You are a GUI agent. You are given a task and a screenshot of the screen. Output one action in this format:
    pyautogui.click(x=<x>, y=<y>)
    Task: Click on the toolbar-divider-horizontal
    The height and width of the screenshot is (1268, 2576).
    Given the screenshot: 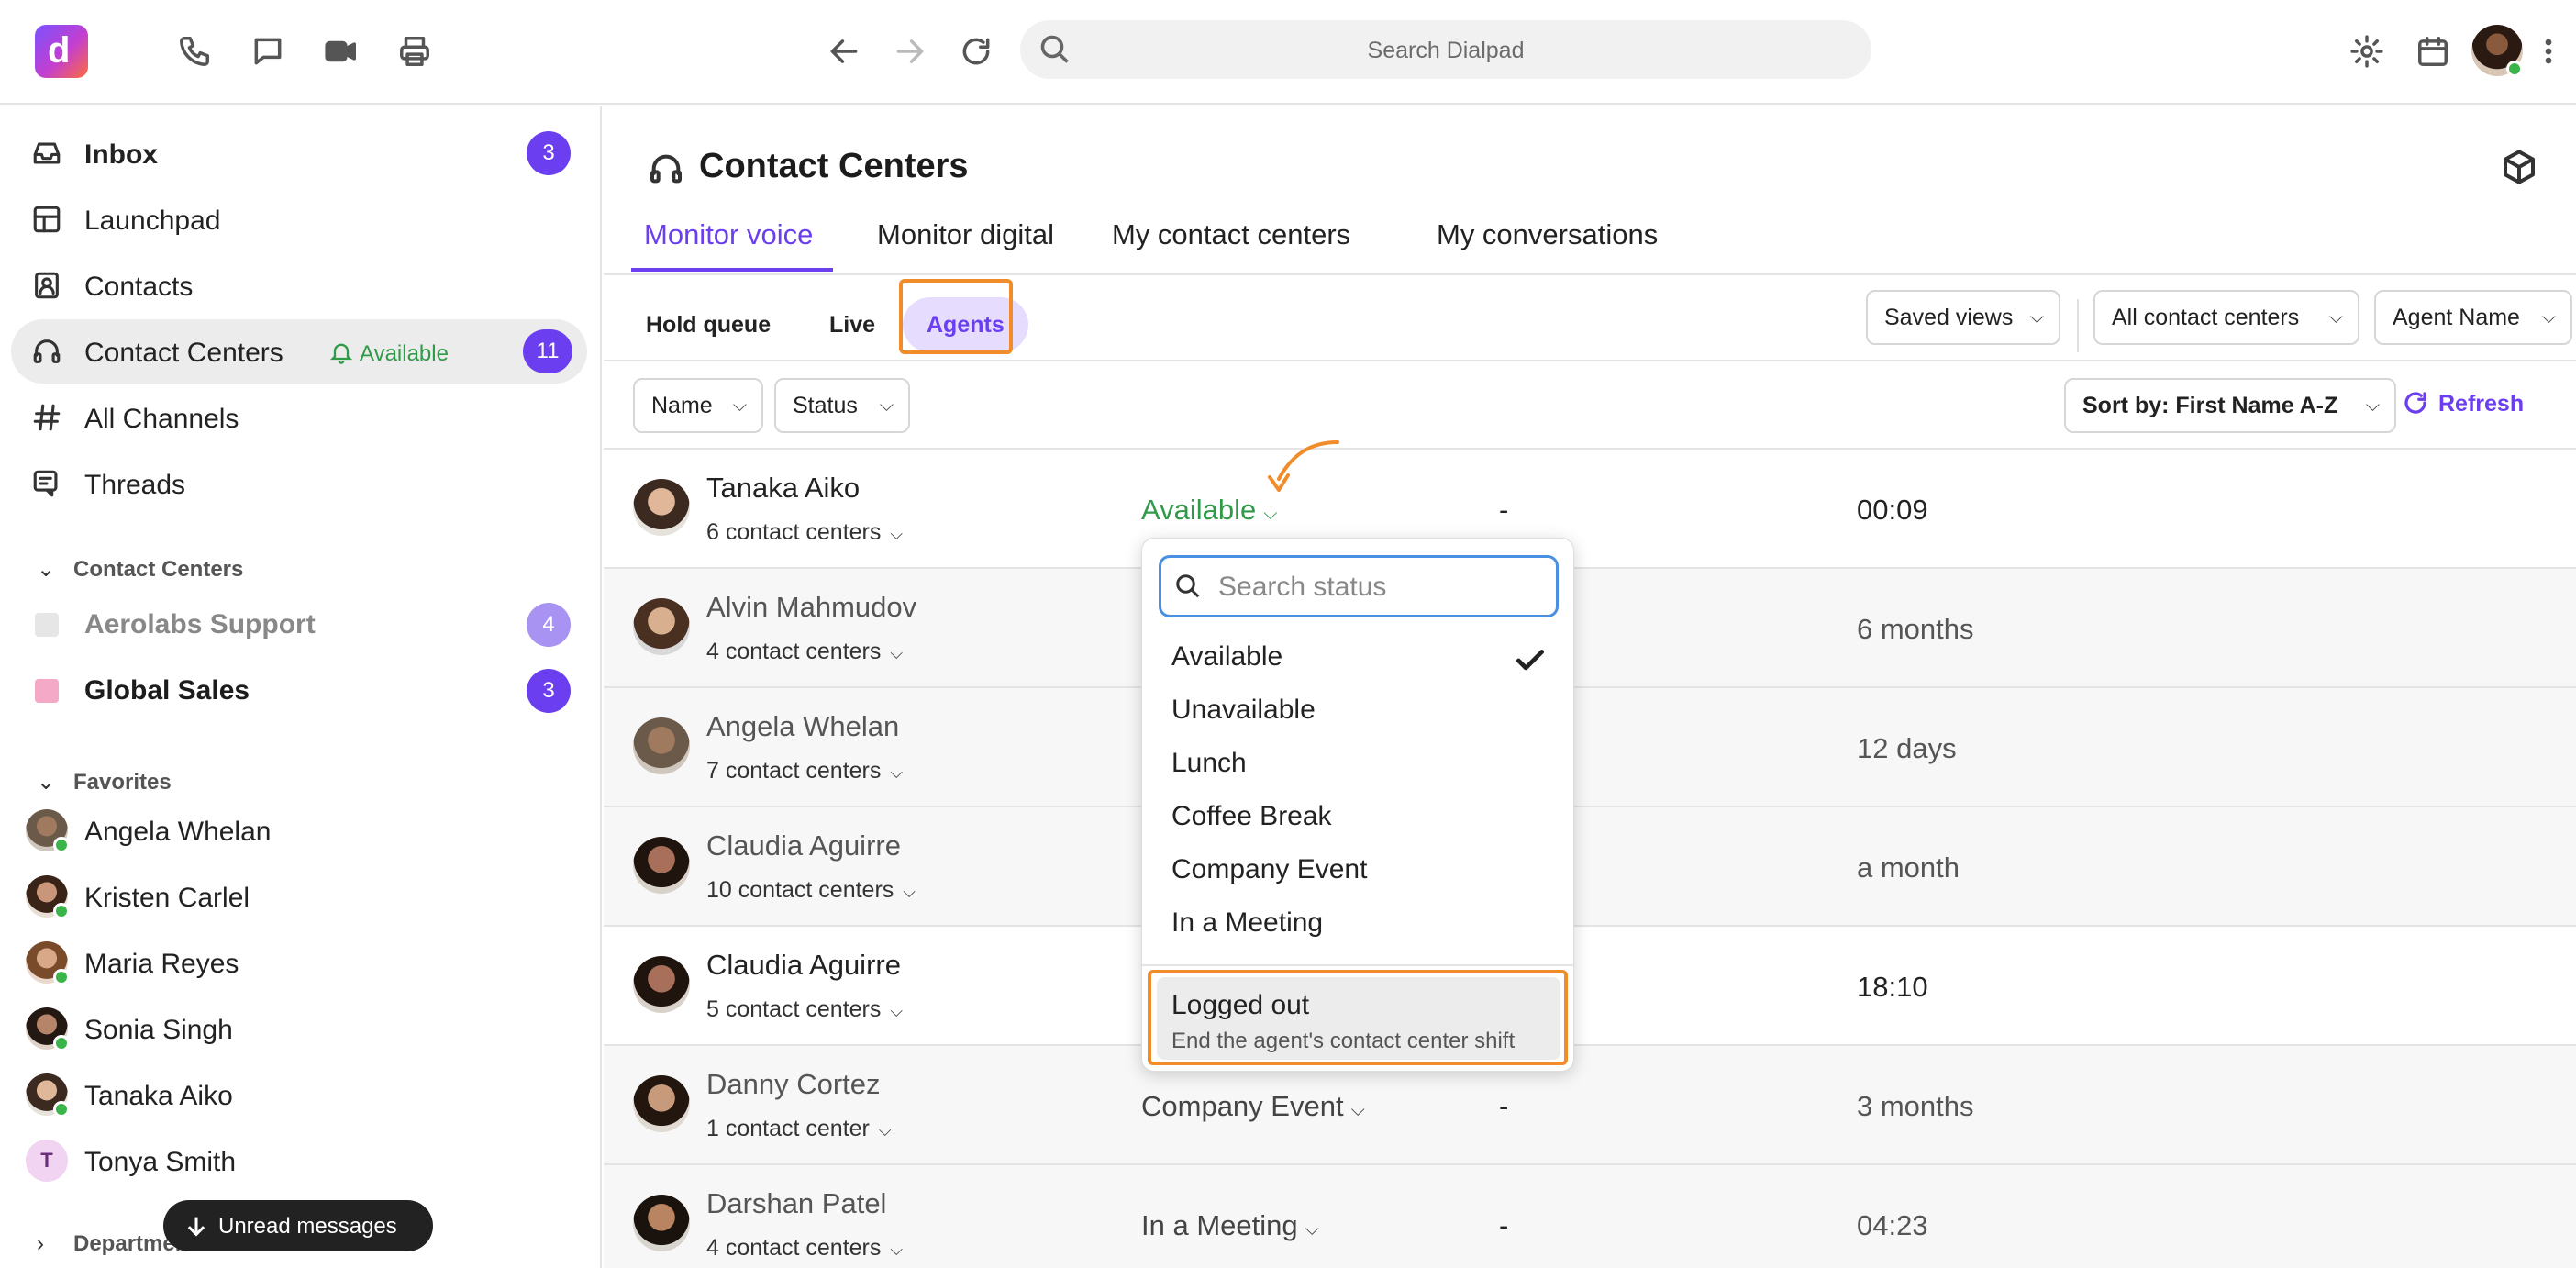 What is the action you would take?
    pyautogui.click(x=1590, y=361)
    